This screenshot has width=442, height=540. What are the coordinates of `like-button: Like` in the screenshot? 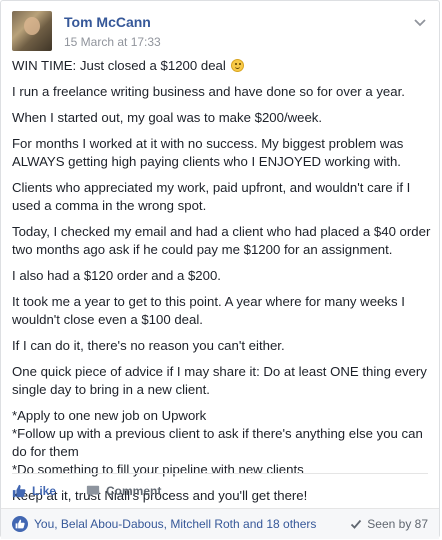 It's located at (34, 491).